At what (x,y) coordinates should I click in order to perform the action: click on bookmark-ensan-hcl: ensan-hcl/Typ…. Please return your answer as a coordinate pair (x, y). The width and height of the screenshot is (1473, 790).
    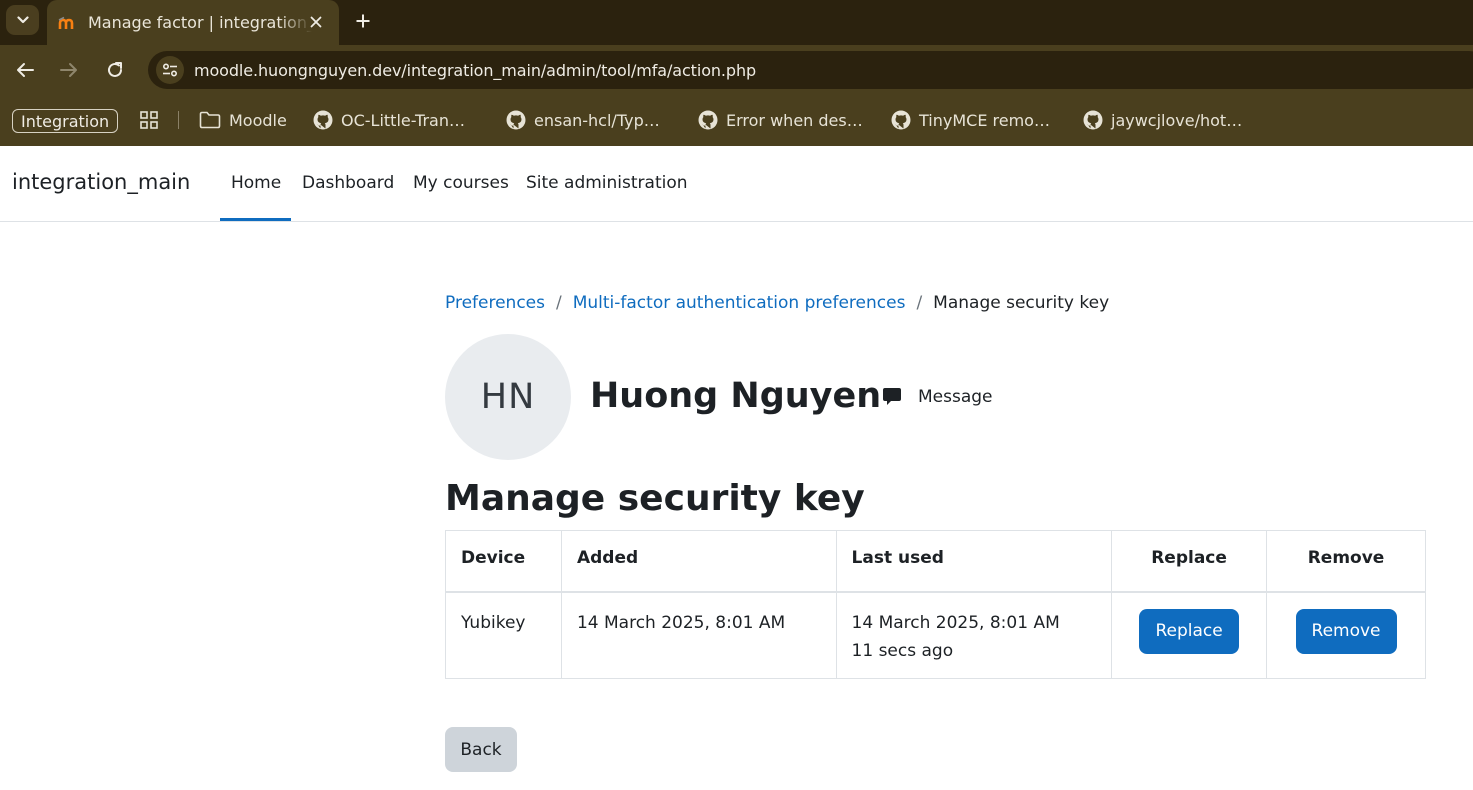
    Looking at the image, I should click on (583, 120).